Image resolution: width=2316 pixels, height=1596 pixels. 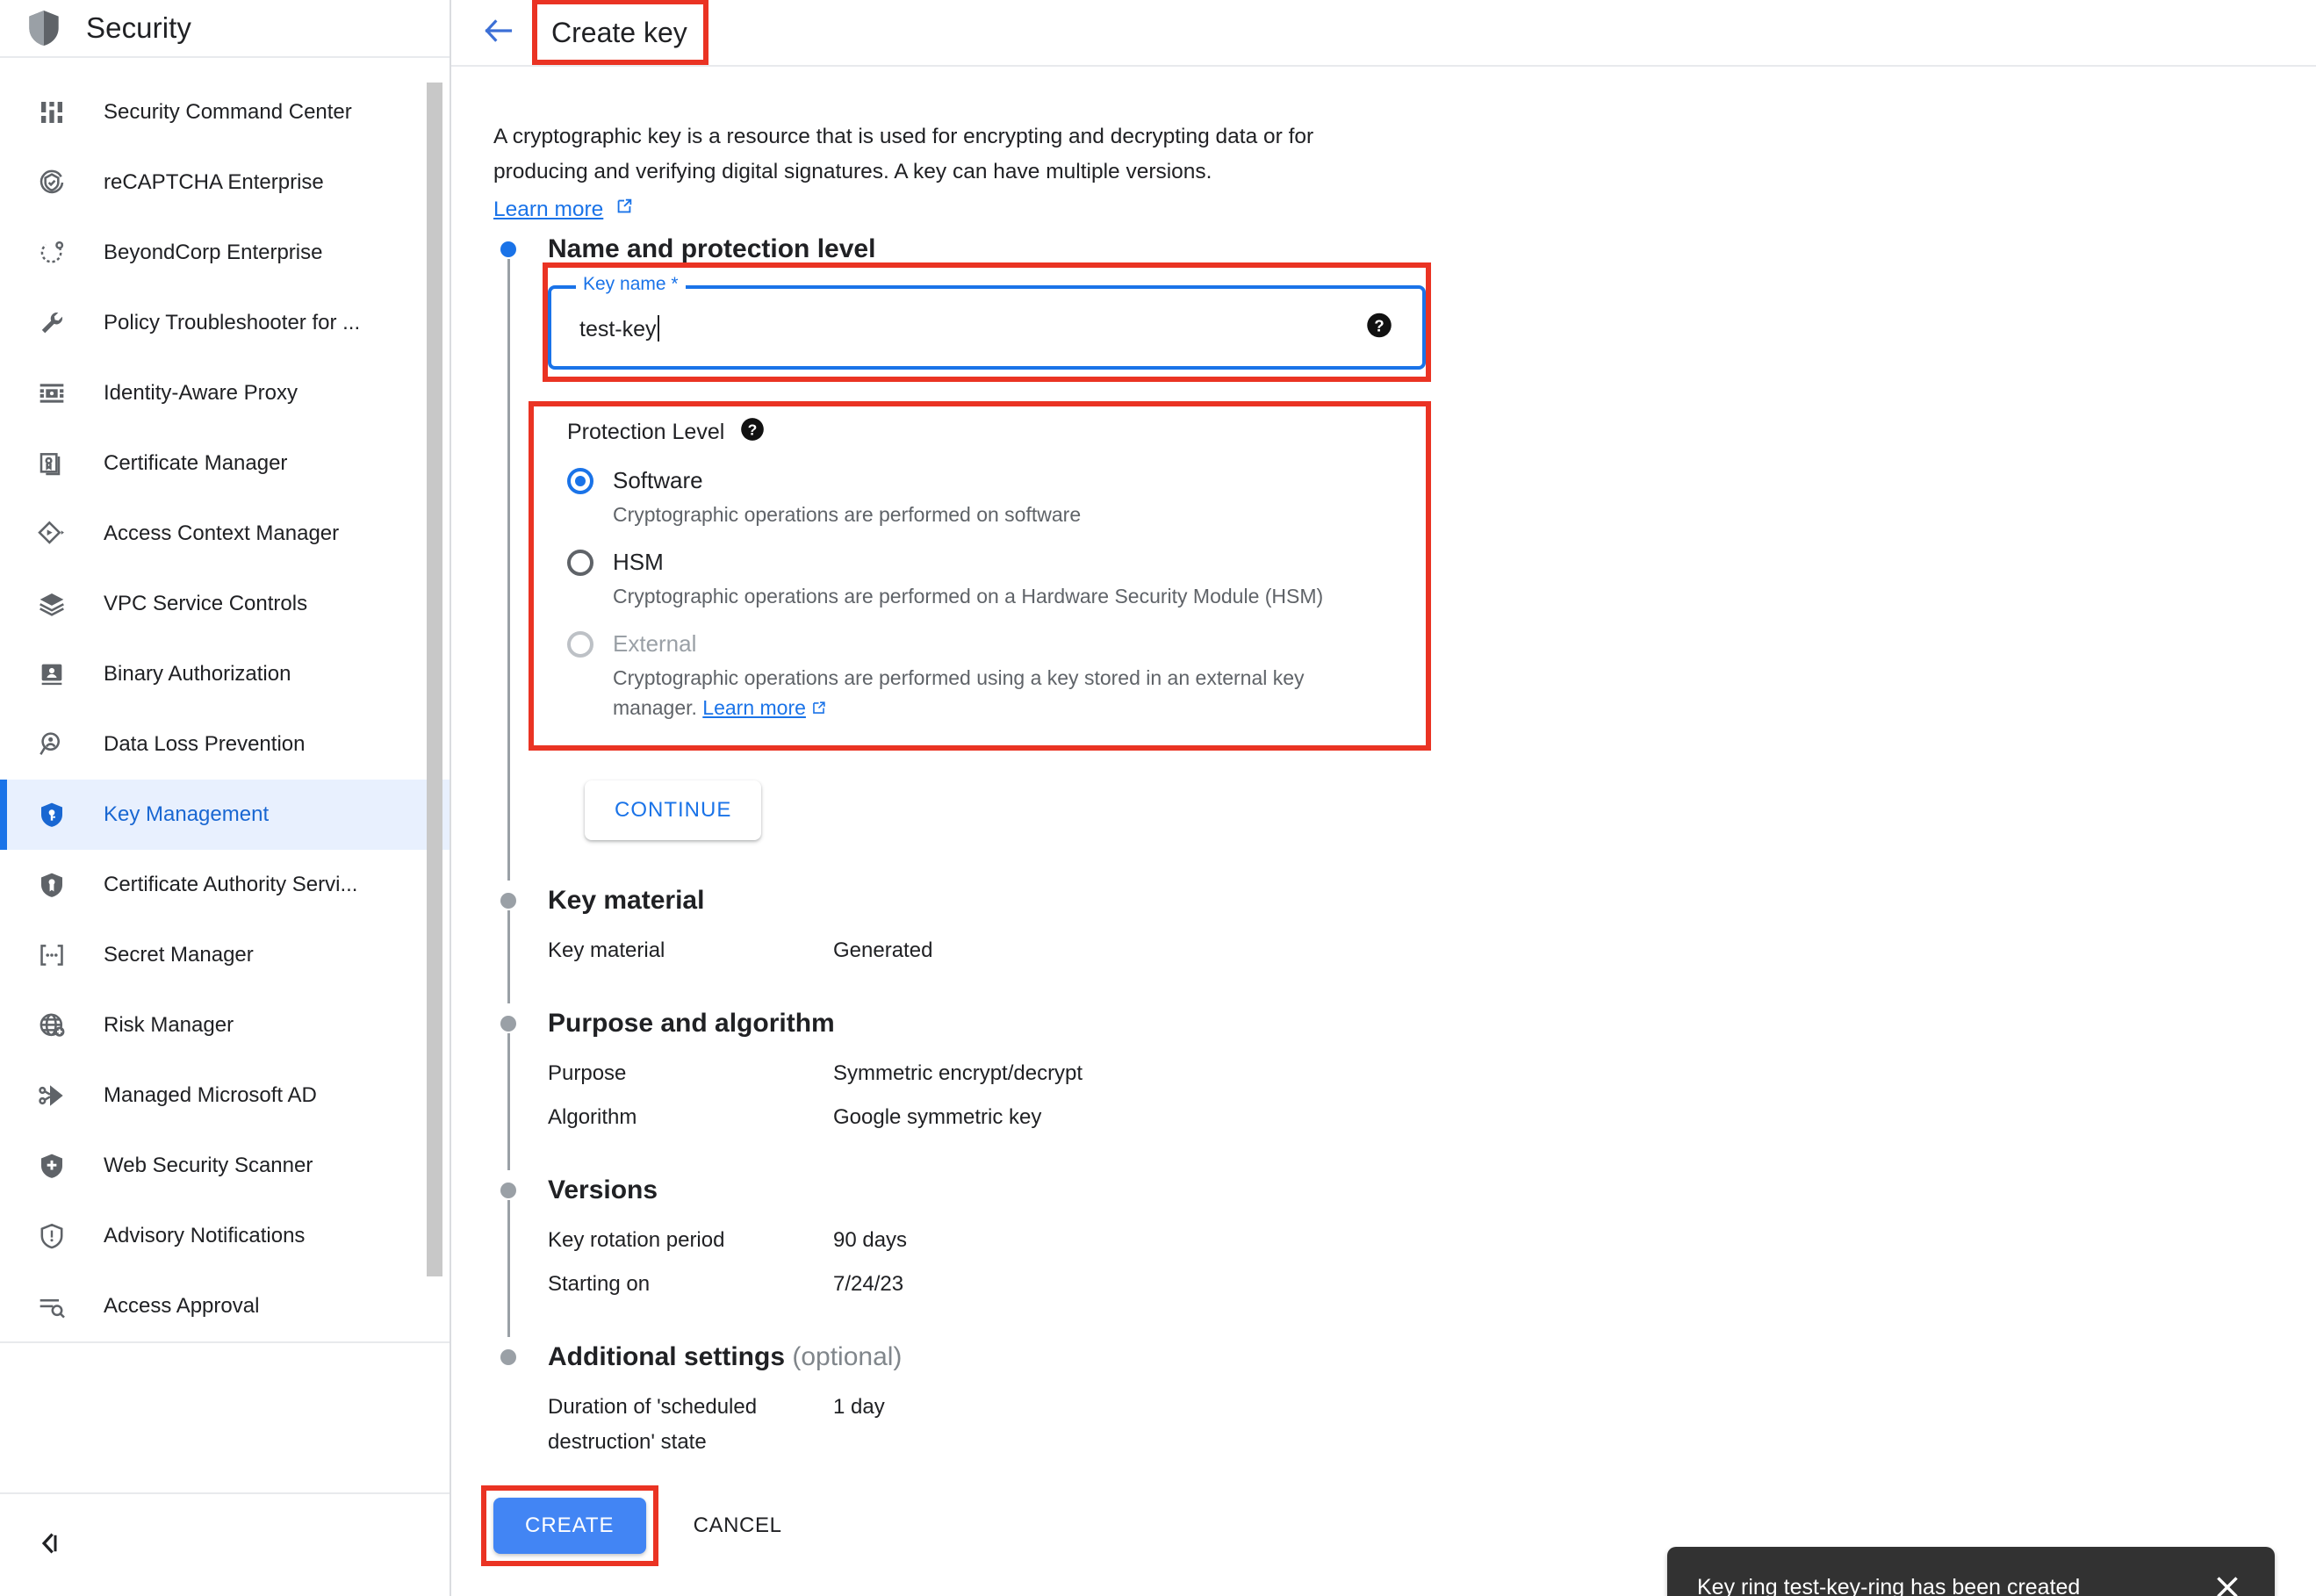 I want to click on radio-software, so click(x=580, y=480).